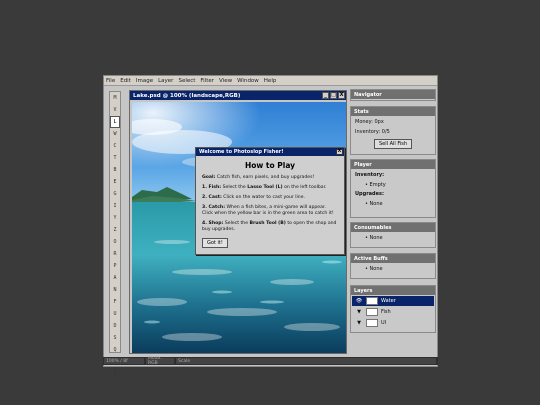 The width and height of the screenshot is (540, 405). Describe the element at coordinates (207, 81) in the screenshot. I see `menu-filter: Filter` at that location.